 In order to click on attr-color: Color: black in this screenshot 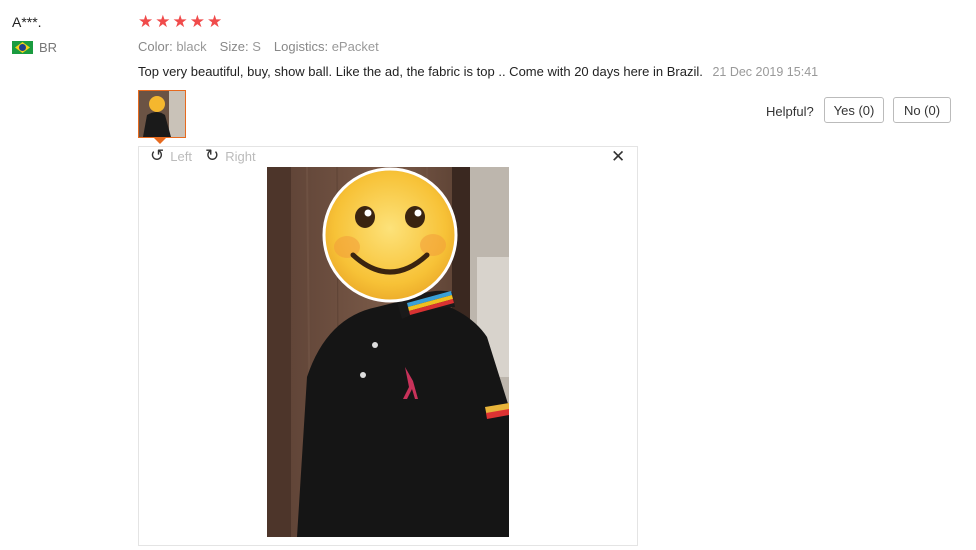, I will do `click(172, 46)`.